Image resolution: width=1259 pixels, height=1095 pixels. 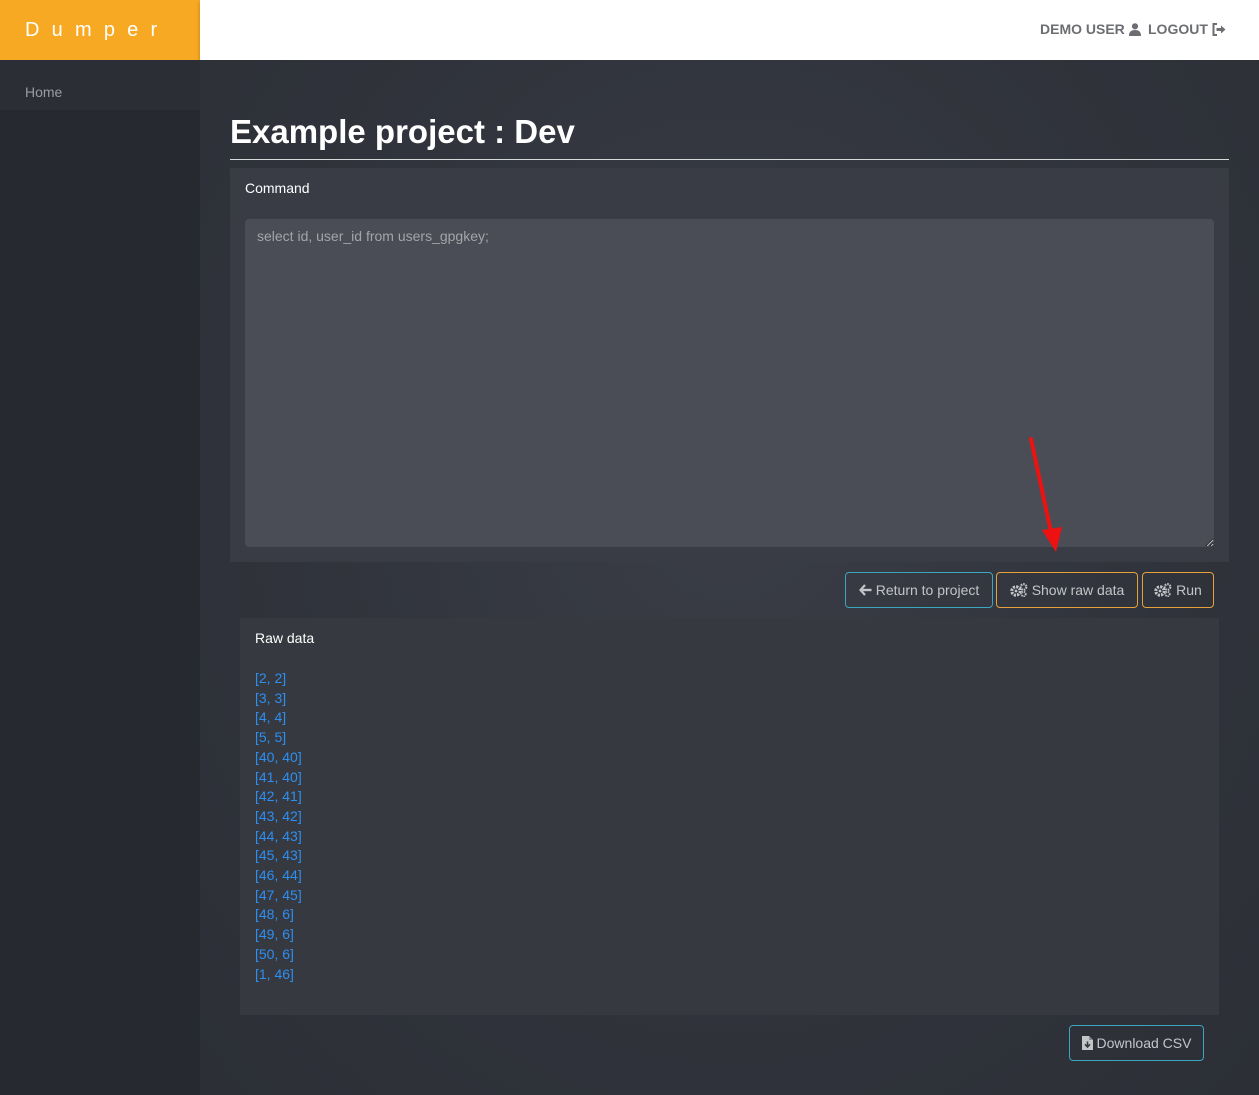 I want to click on raw-data-row: [50, 6], so click(x=274, y=953).